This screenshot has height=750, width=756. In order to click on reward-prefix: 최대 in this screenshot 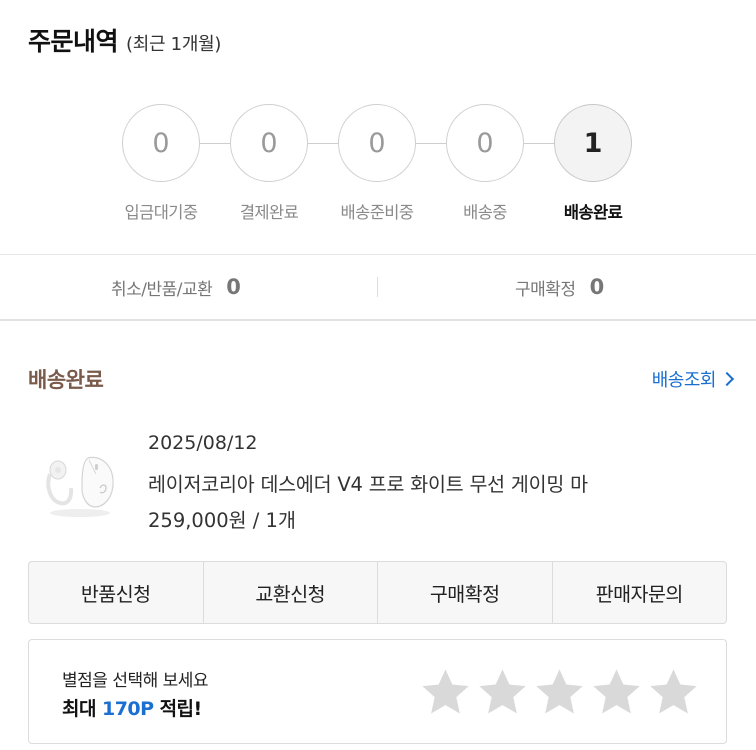, I will do `click(79, 709)`.